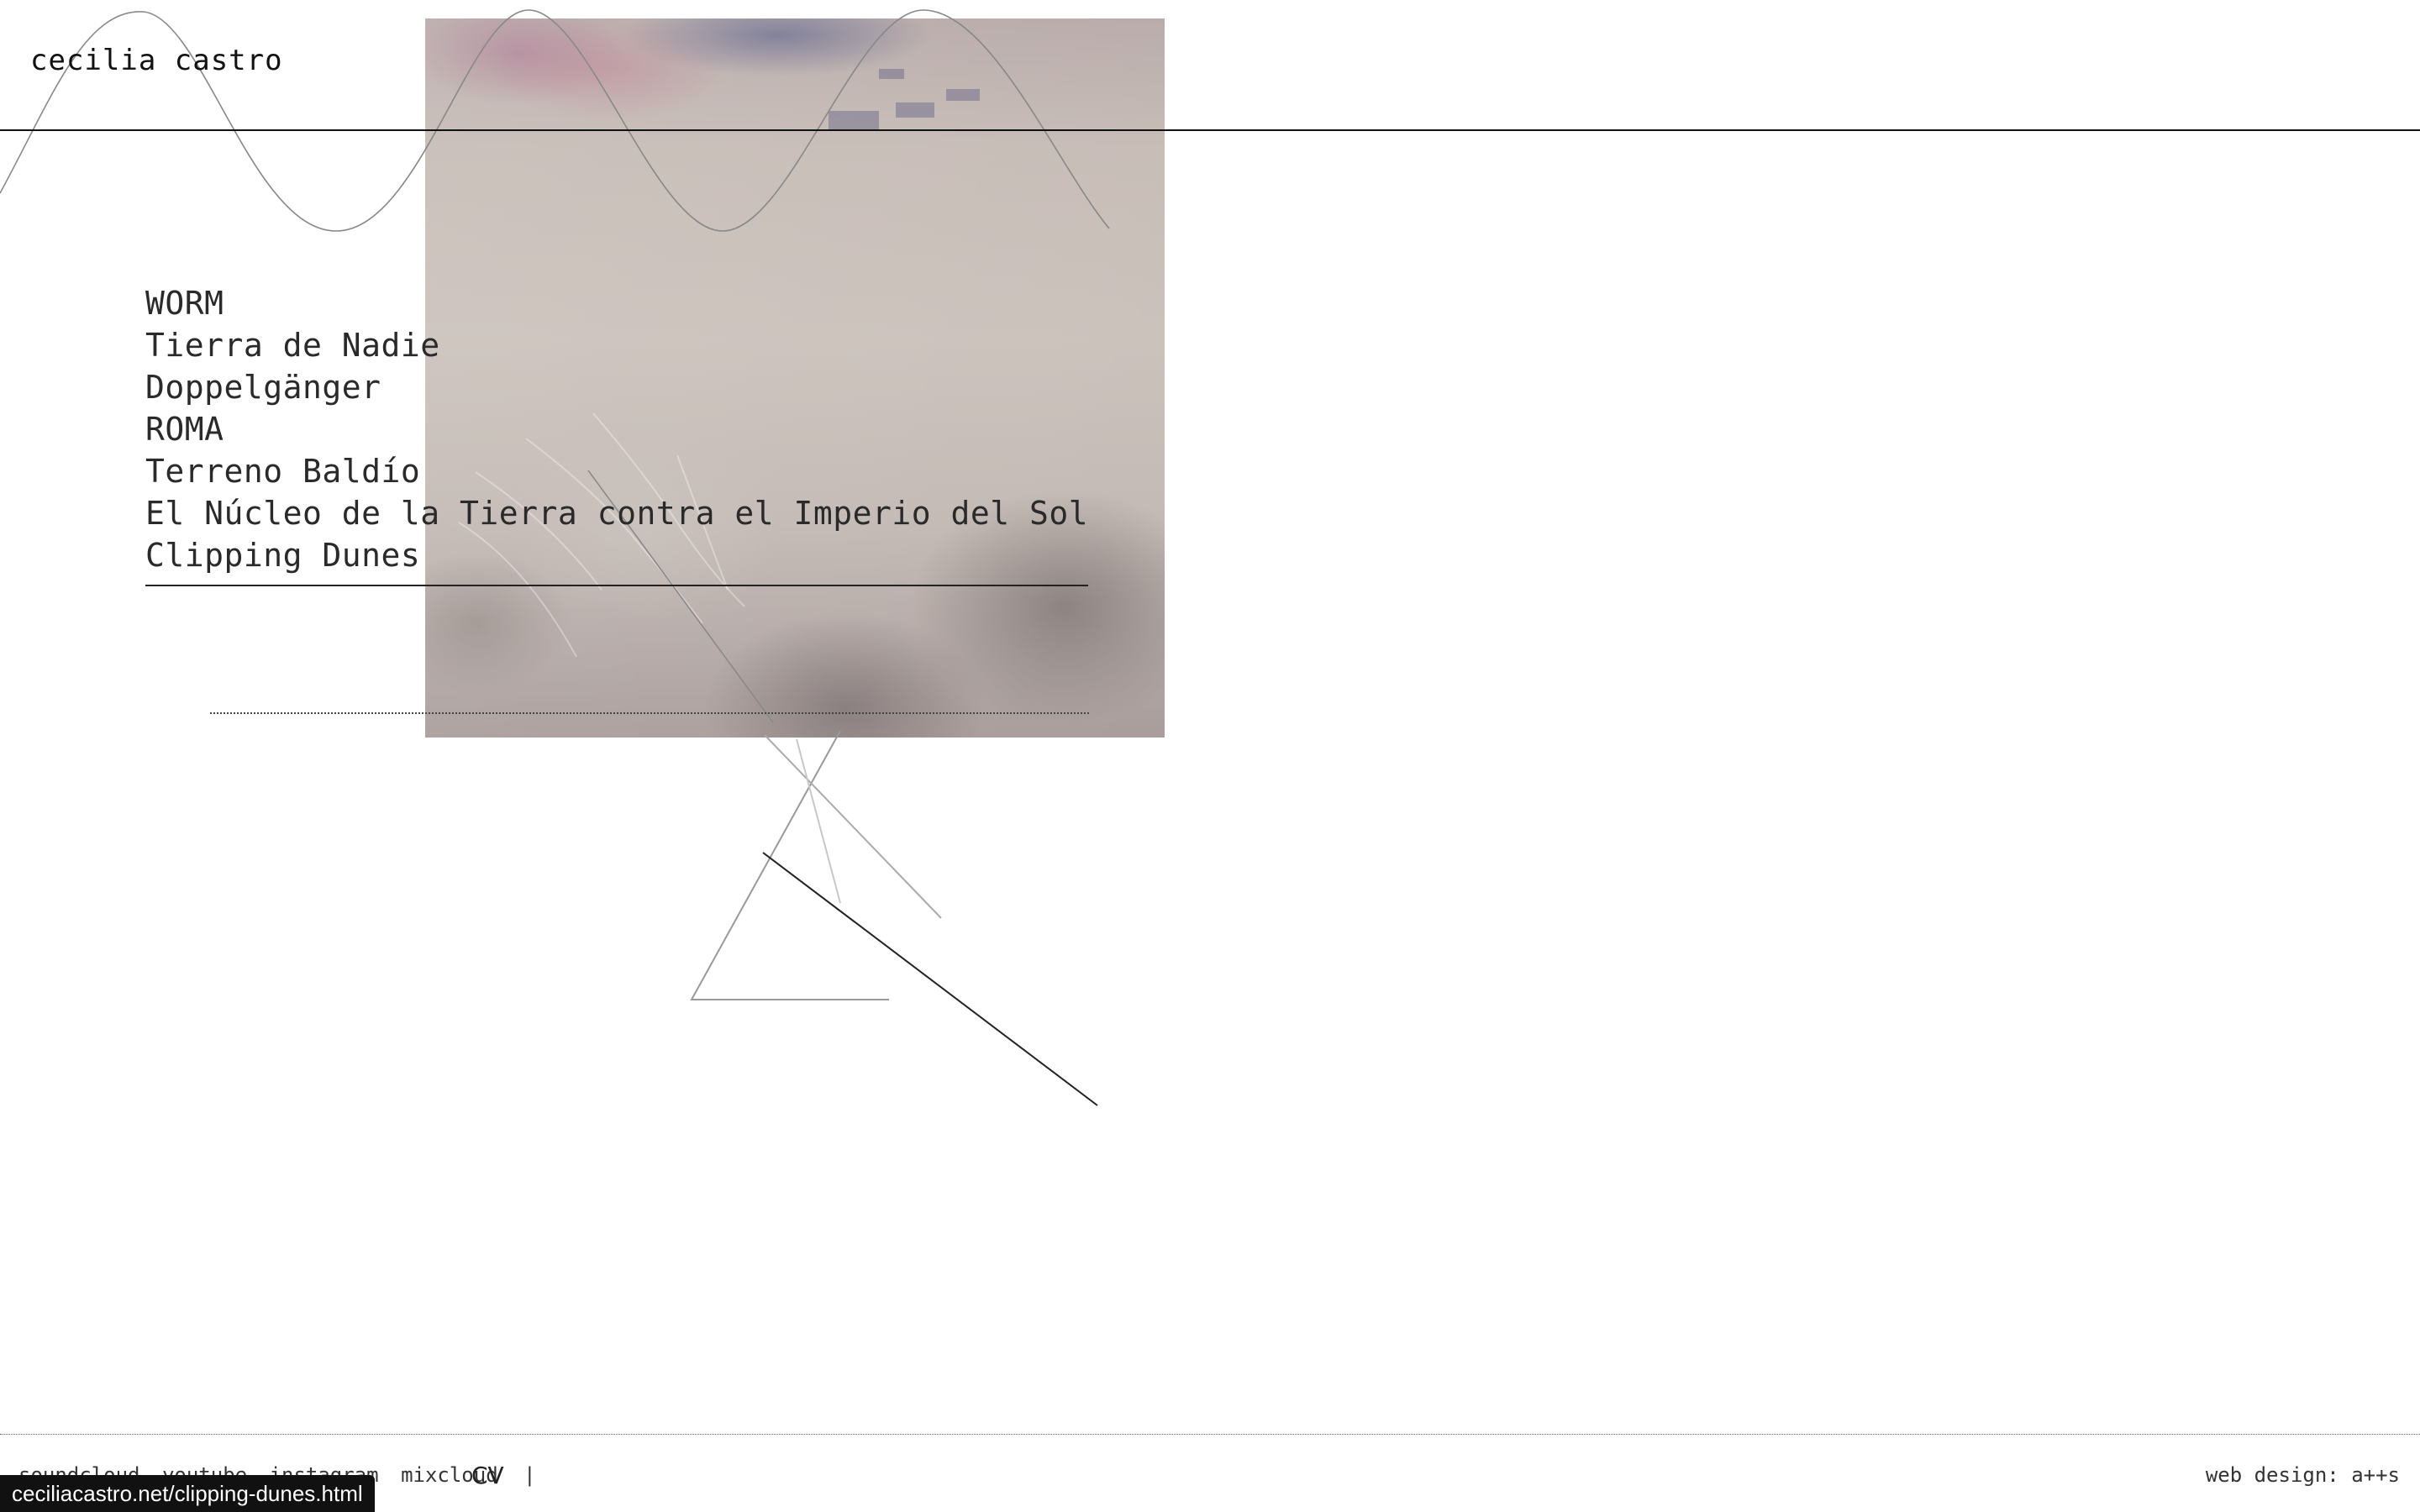 The height and width of the screenshot is (1512, 2420). What do you see at coordinates (187, 1493) in the screenshot?
I see `status-bar-url: ceciliacastro.net/clipping-dunes.html` at bounding box center [187, 1493].